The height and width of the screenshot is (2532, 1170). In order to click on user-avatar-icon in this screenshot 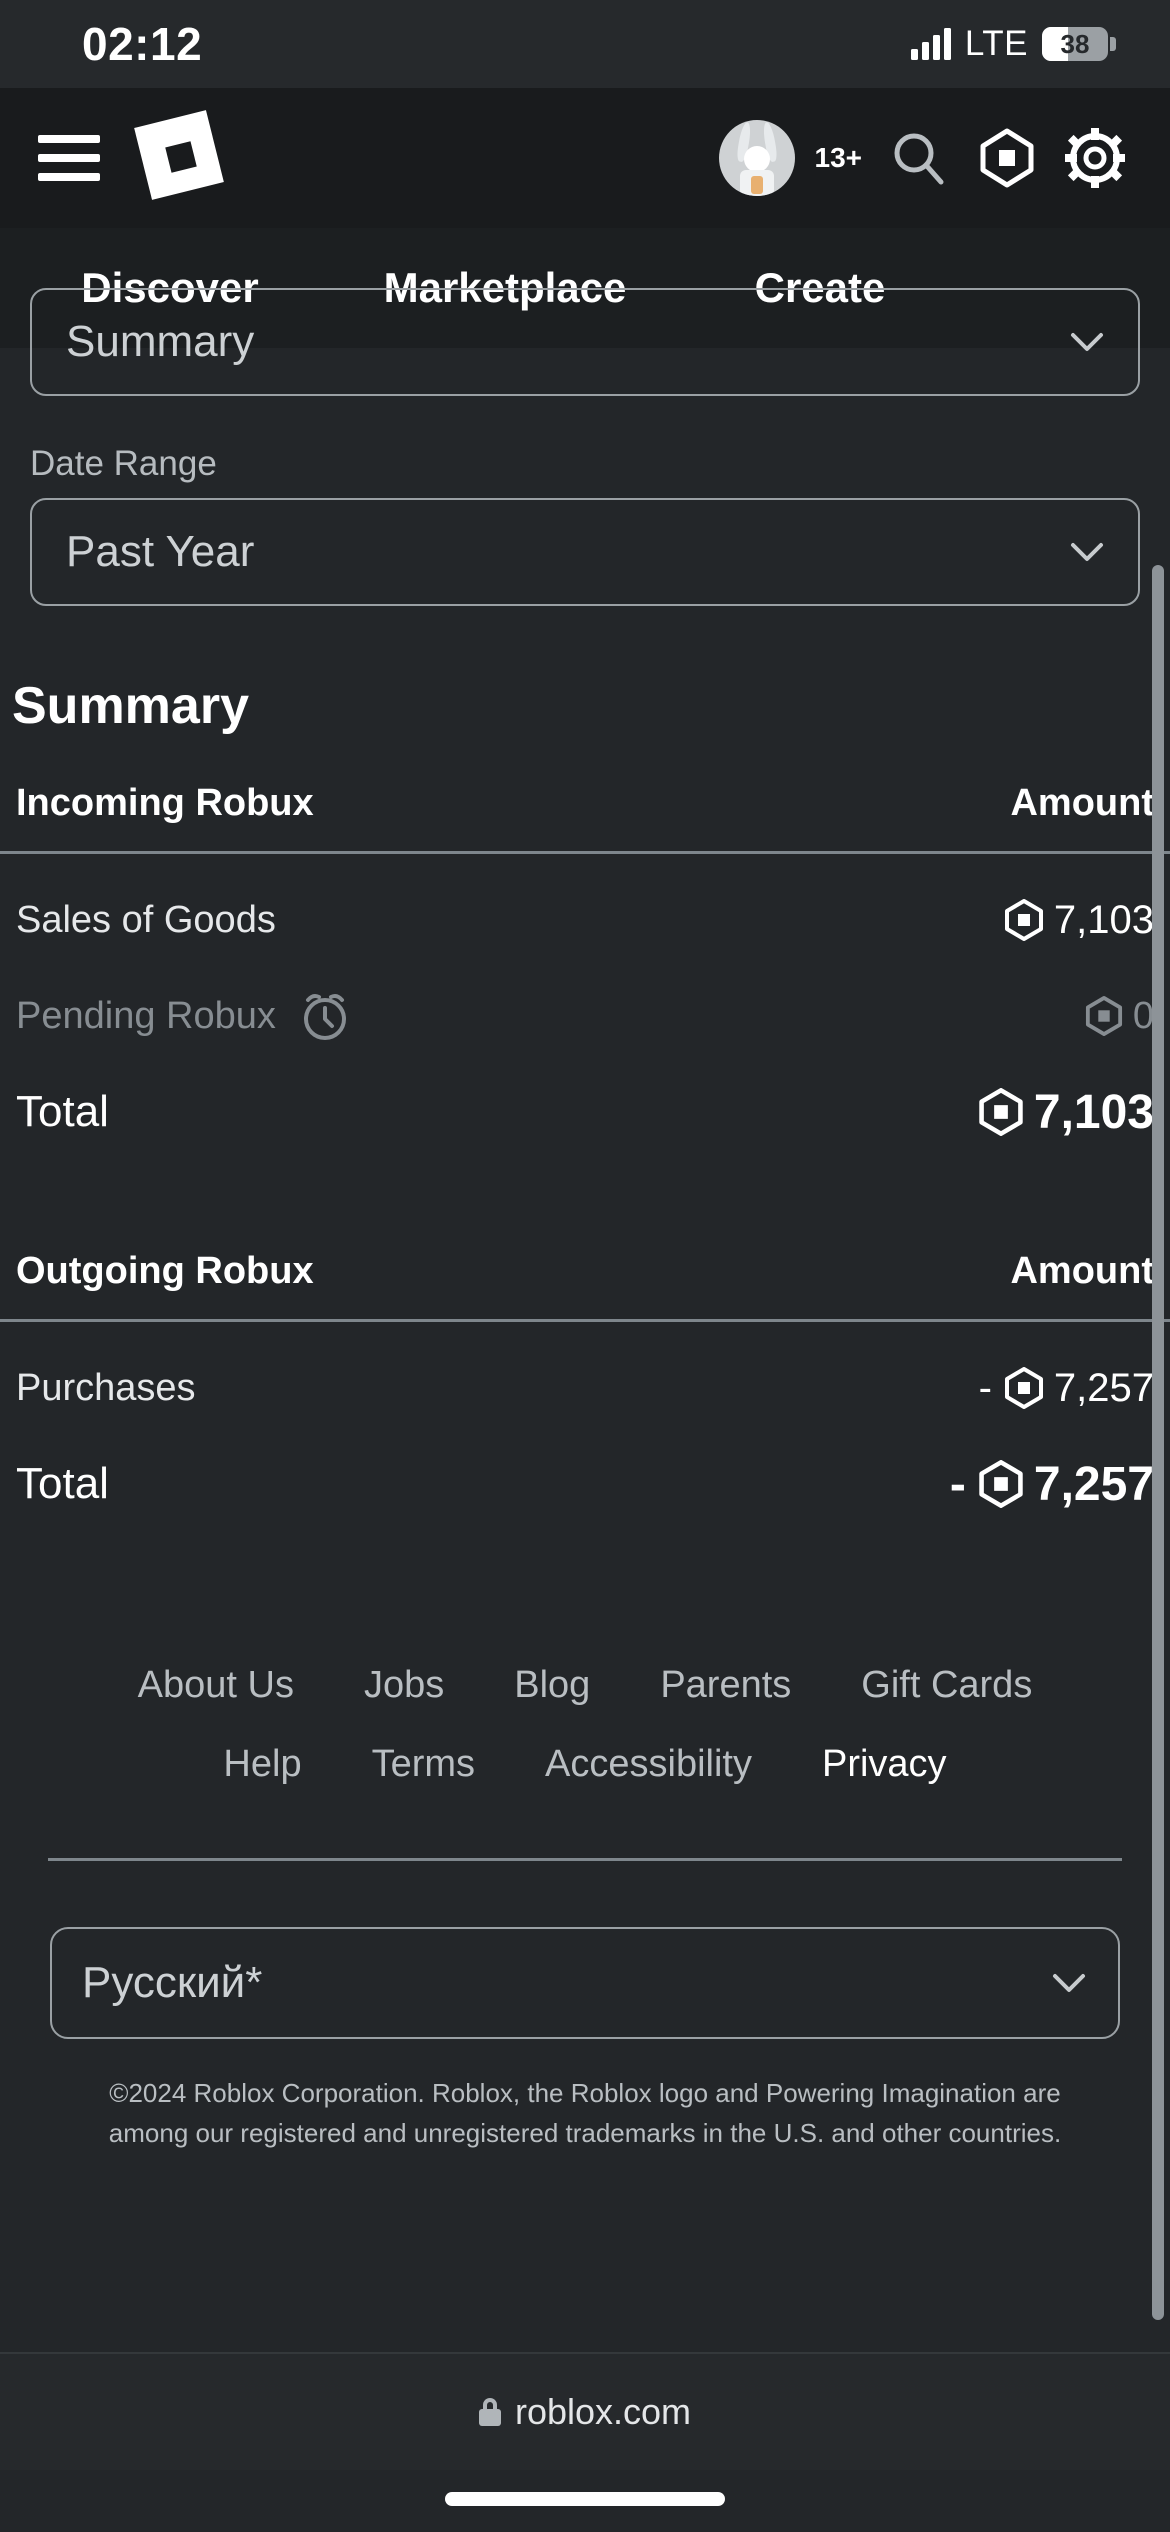, I will do `click(756, 158)`.